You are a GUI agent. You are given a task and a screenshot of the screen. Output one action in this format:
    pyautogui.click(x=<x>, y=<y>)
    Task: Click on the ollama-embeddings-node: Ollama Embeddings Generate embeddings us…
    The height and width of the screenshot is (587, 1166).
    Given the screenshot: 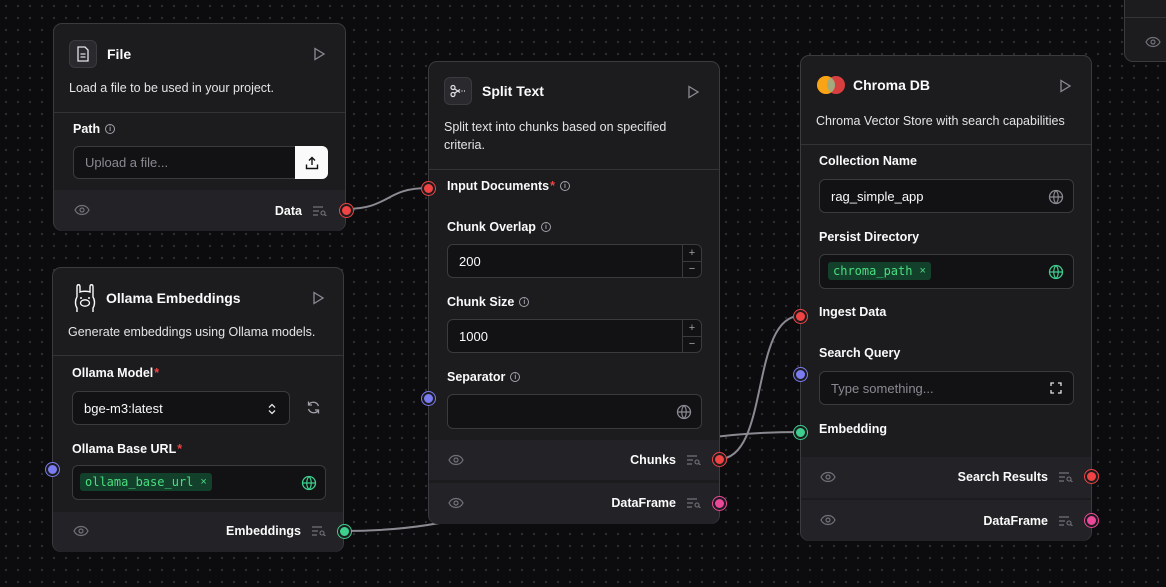 What is the action you would take?
    pyautogui.click(x=198, y=409)
    